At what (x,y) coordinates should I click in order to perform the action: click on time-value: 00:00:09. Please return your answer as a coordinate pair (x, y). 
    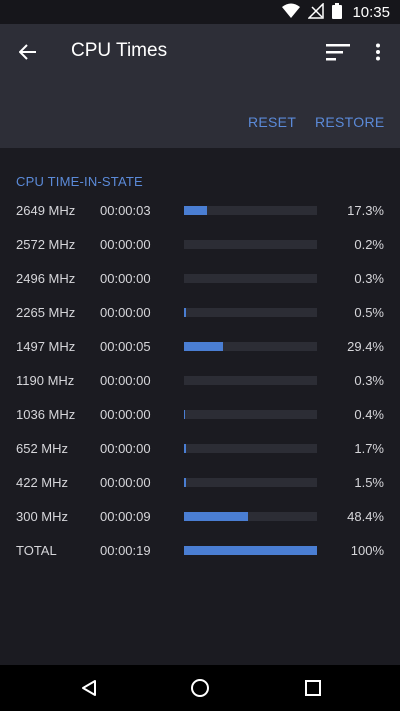
    Looking at the image, I should click on (125, 516).